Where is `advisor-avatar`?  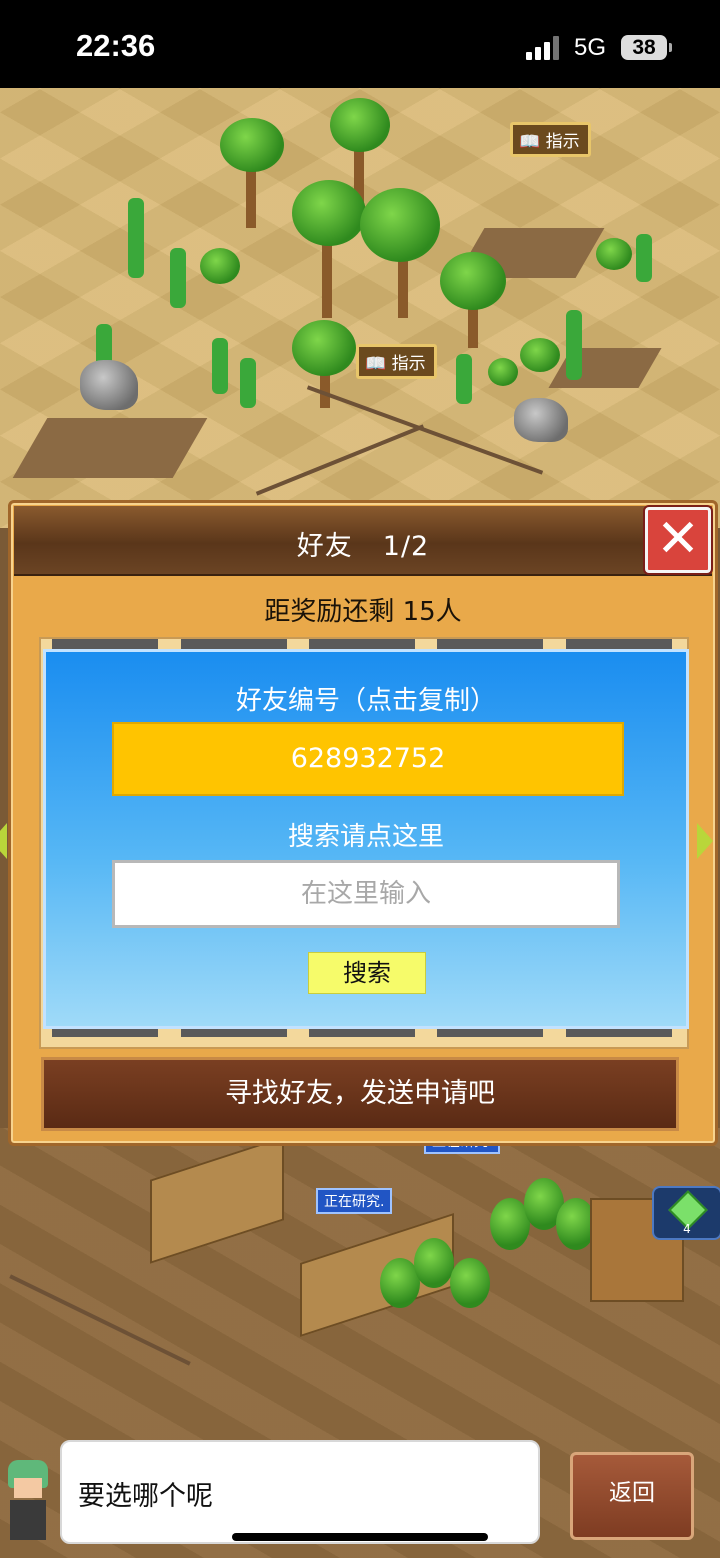
advisor-avatar is located at coordinates (28, 1500).